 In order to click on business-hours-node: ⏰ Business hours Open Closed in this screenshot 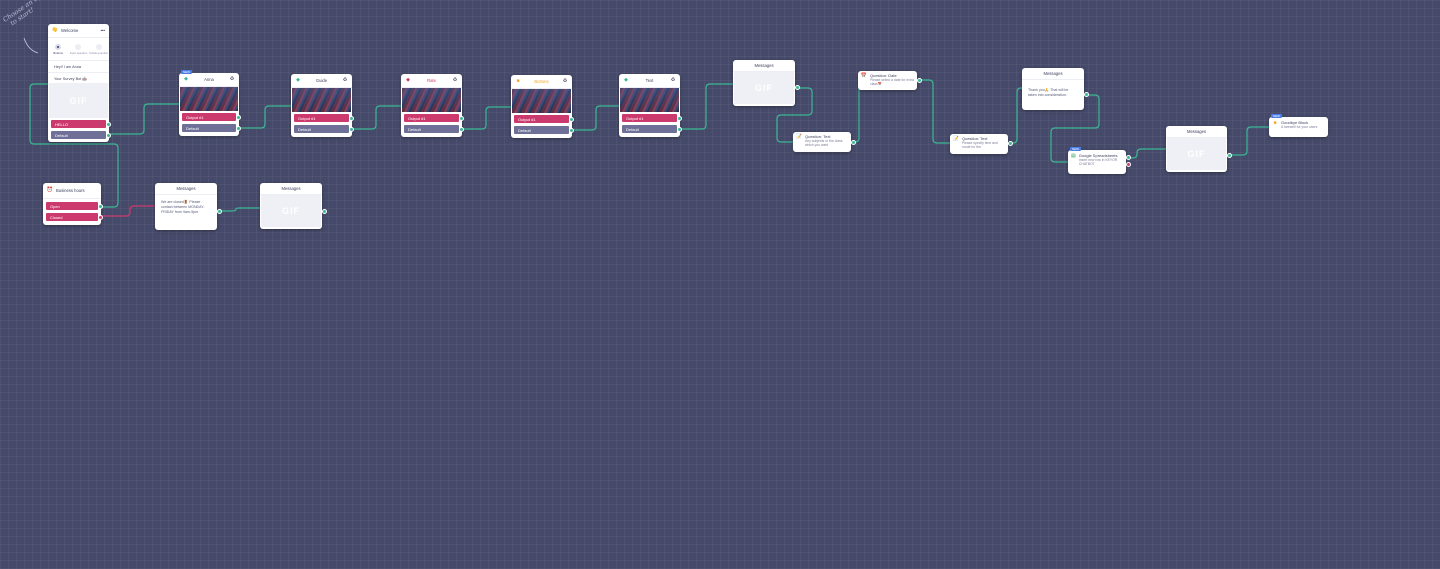, I will do `click(73, 204)`.